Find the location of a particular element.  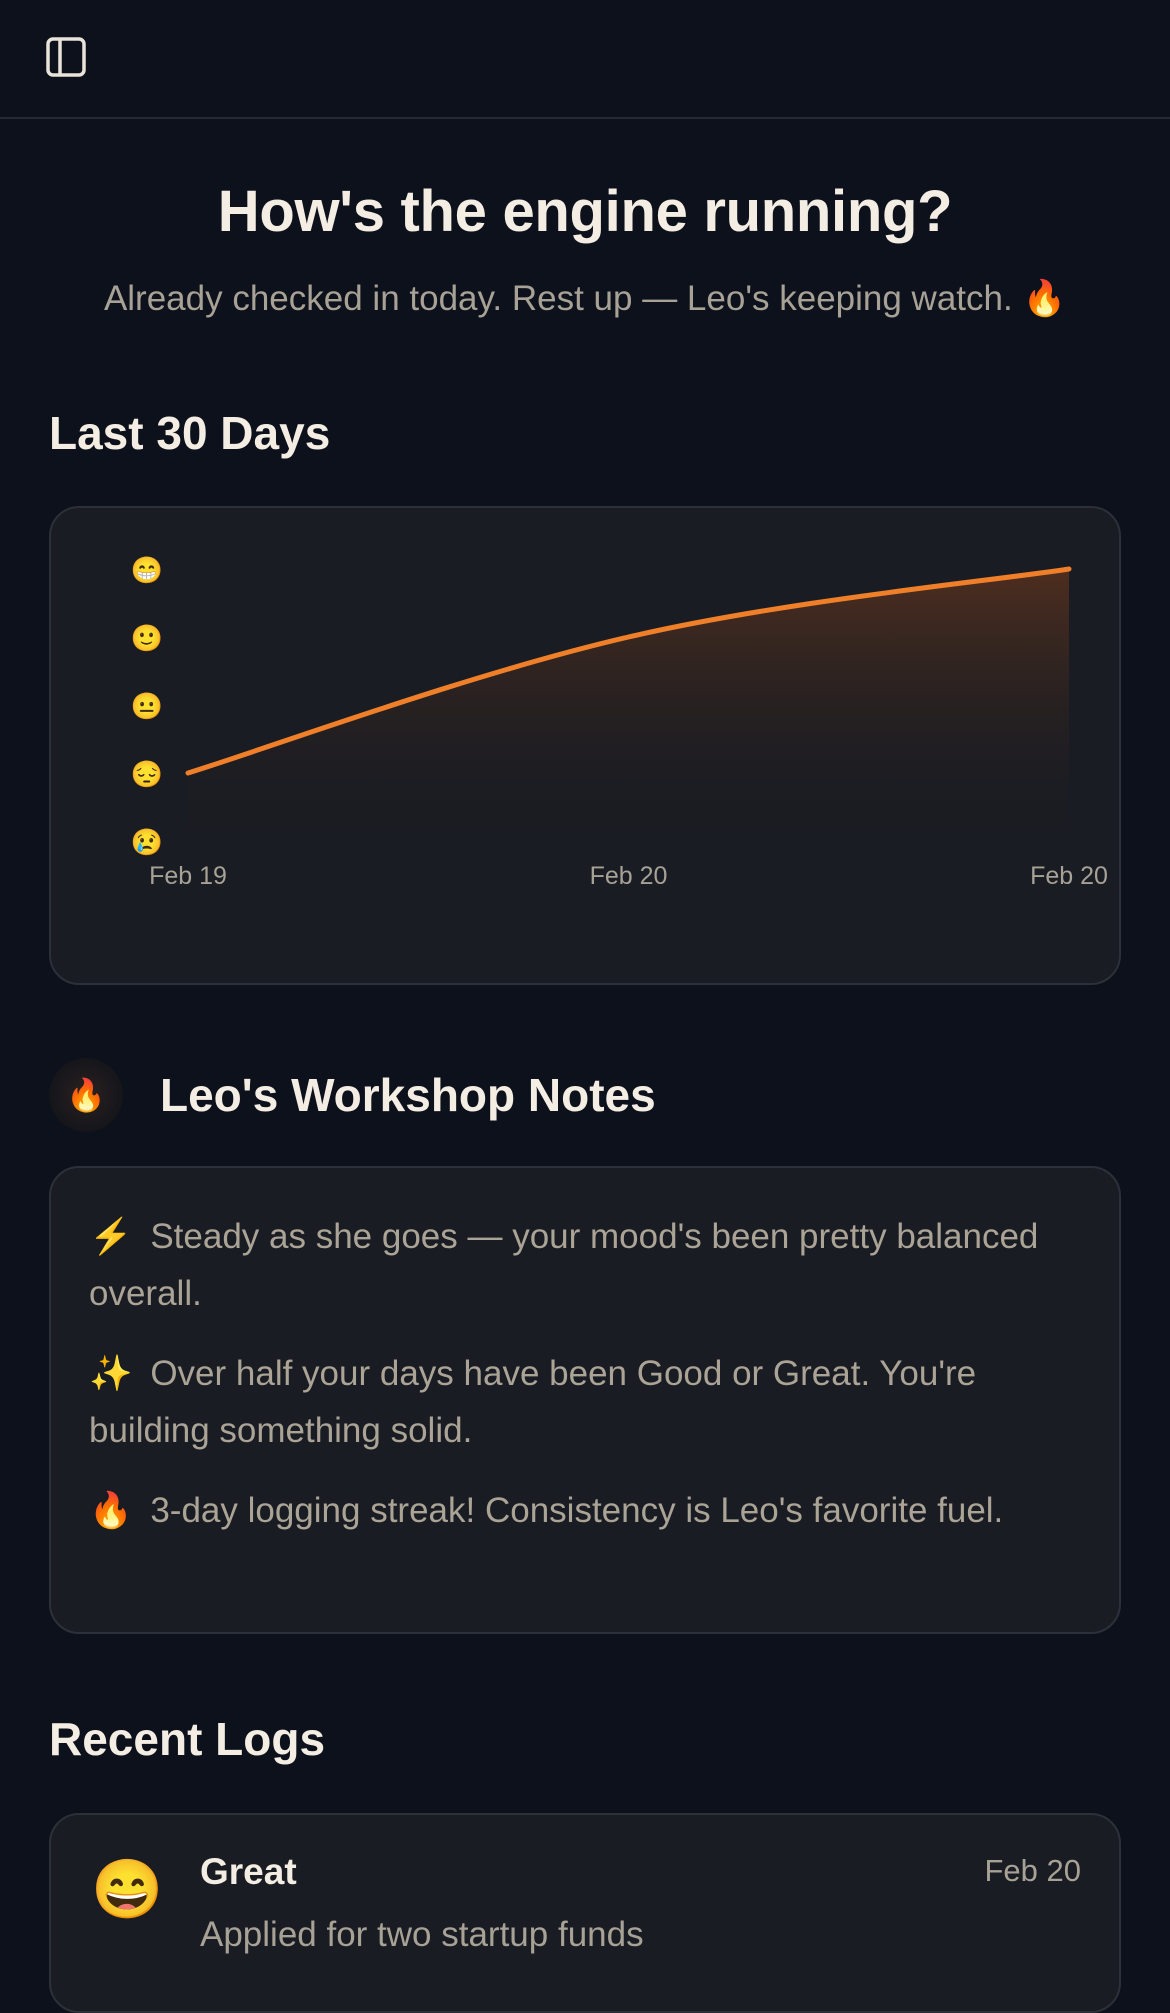

notes-header: 🔥 Leo's Workshop Notes is located at coordinates (352, 1095).